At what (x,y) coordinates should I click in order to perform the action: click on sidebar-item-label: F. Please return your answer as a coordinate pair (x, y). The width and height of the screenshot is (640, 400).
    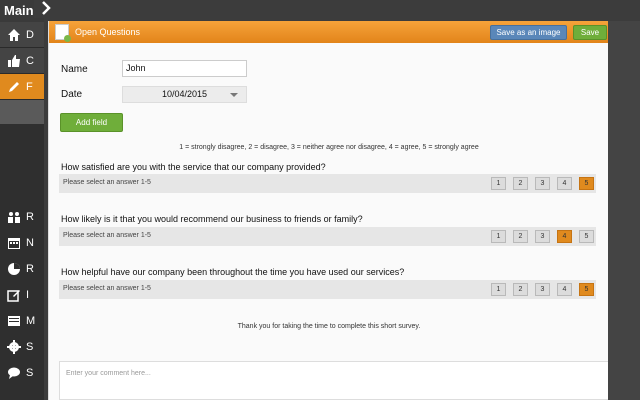
    Looking at the image, I should click on (29, 86).